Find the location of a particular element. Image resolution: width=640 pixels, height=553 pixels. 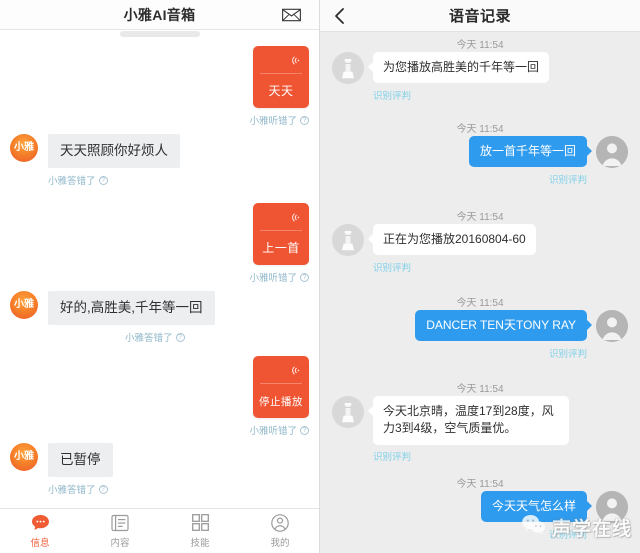

tab-indicator is located at coordinates (160, 34).